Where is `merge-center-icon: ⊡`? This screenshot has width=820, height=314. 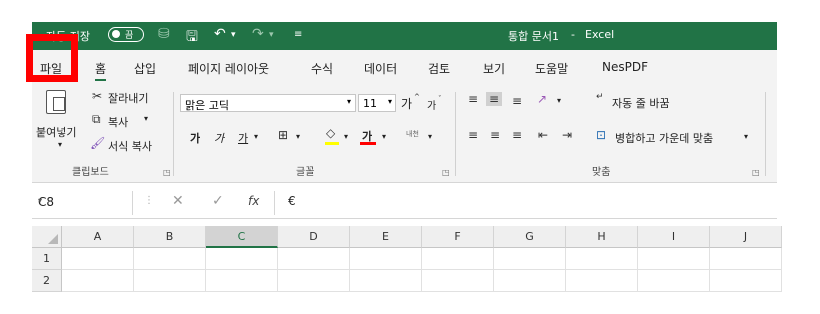
merge-center-icon: ⊡ is located at coordinates (601, 135).